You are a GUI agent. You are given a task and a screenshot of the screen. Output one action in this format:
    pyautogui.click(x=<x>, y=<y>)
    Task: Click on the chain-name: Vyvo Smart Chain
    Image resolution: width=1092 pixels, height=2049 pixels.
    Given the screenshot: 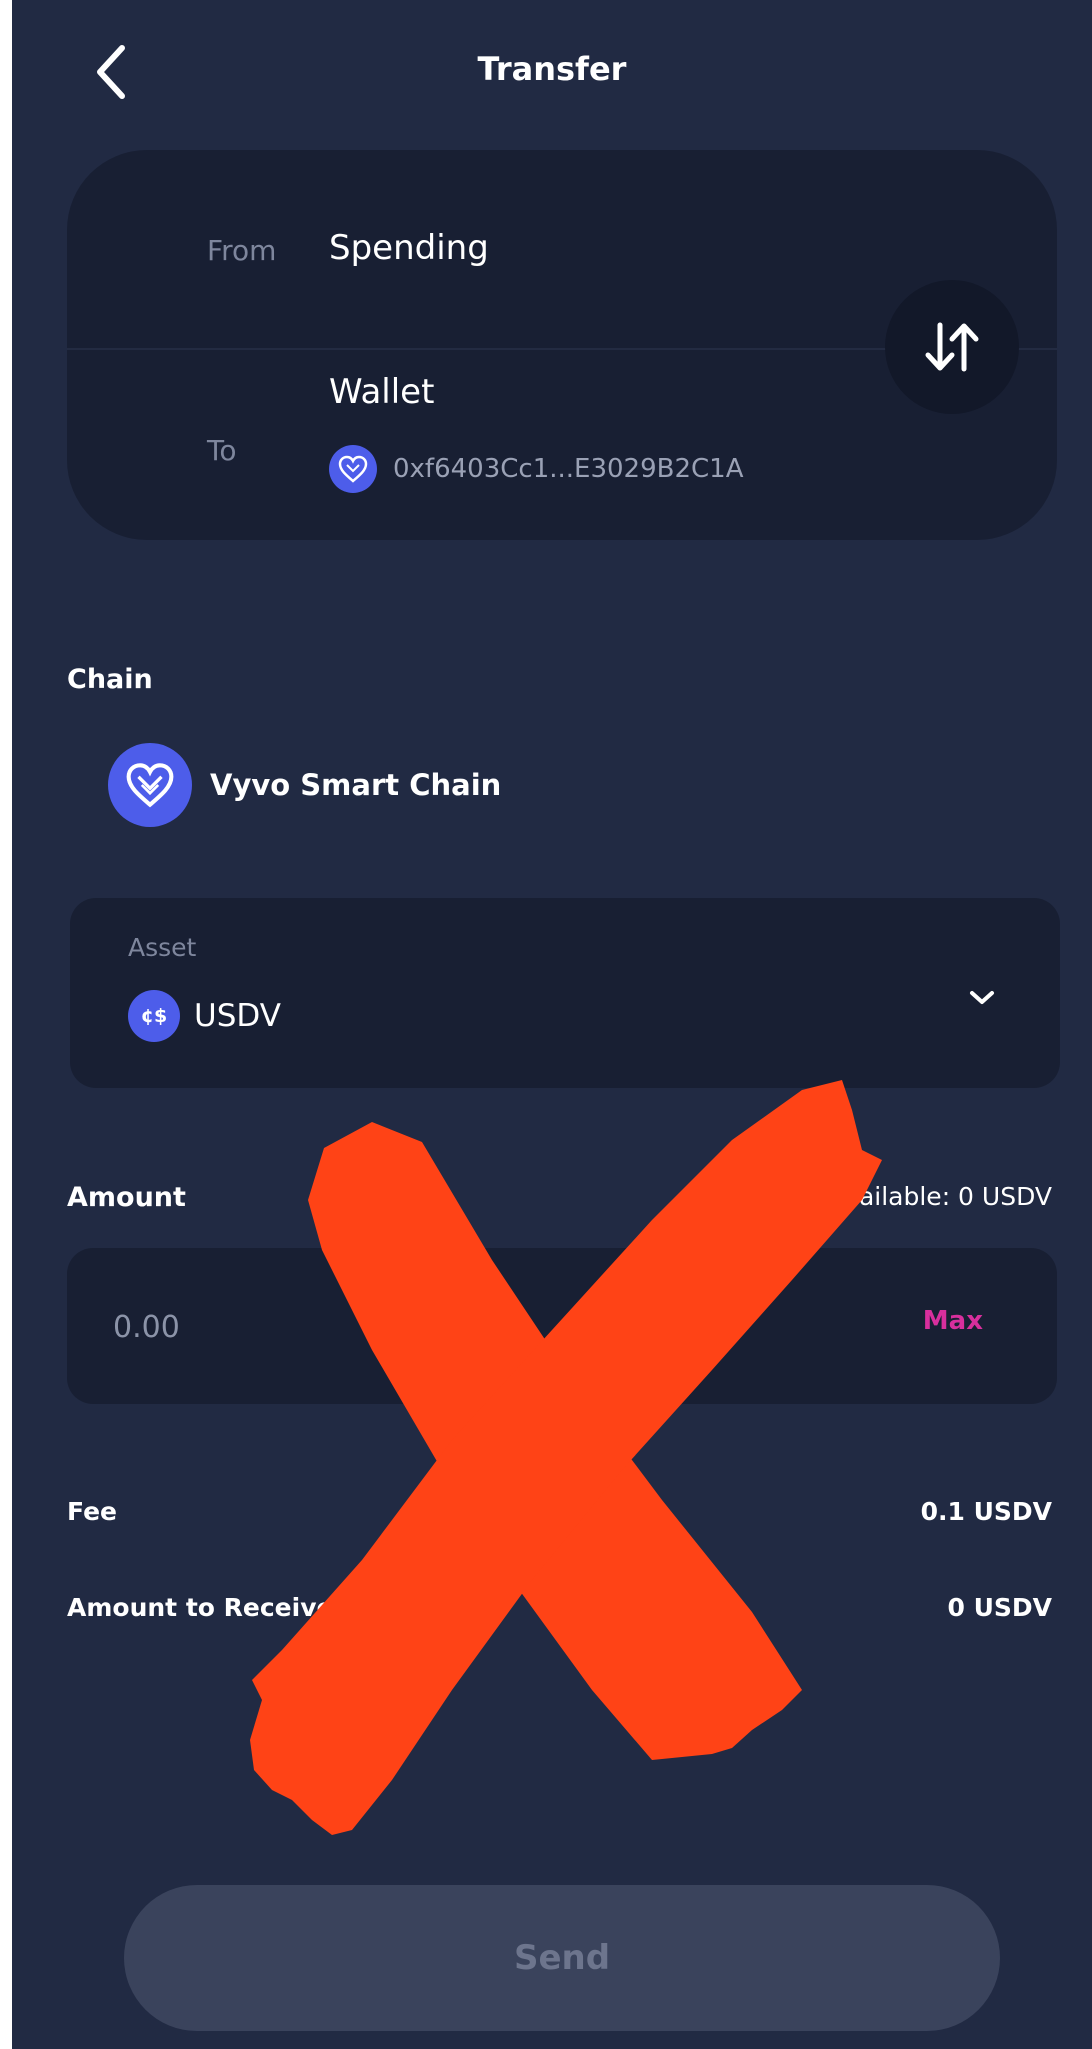 What is the action you would take?
    pyautogui.click(x=356, y=785)
    